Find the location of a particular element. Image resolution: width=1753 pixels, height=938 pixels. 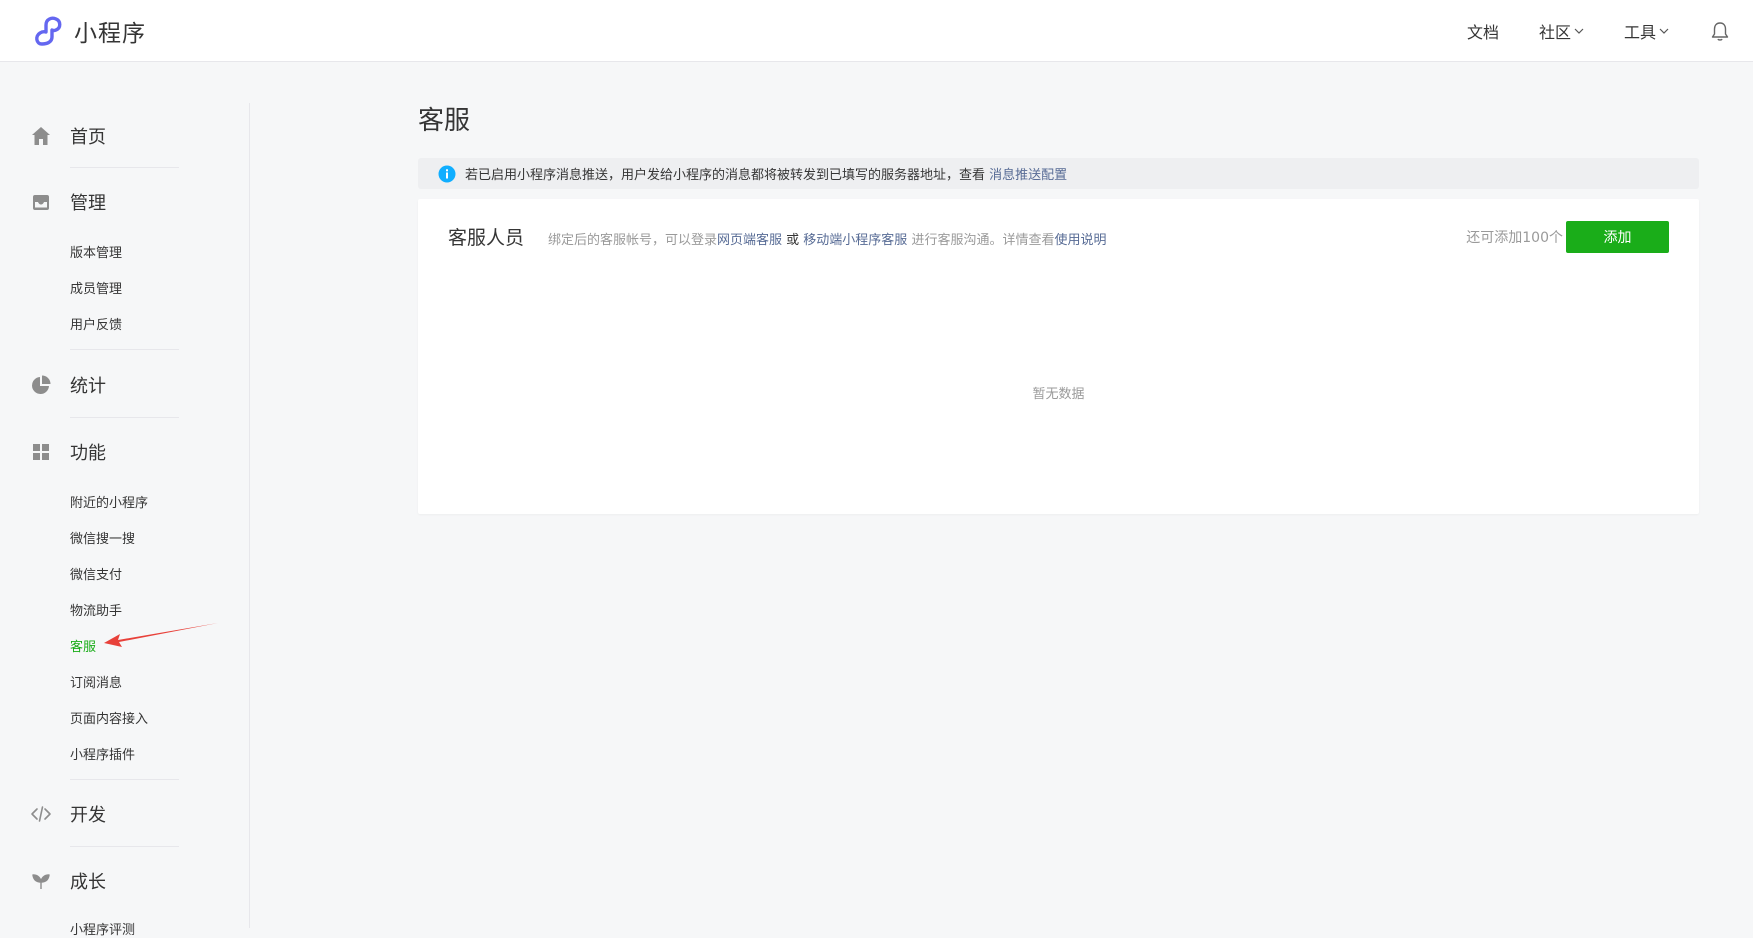

sidebar-item-nearby: 附近的小程序 is located at coordinates (109, 501).